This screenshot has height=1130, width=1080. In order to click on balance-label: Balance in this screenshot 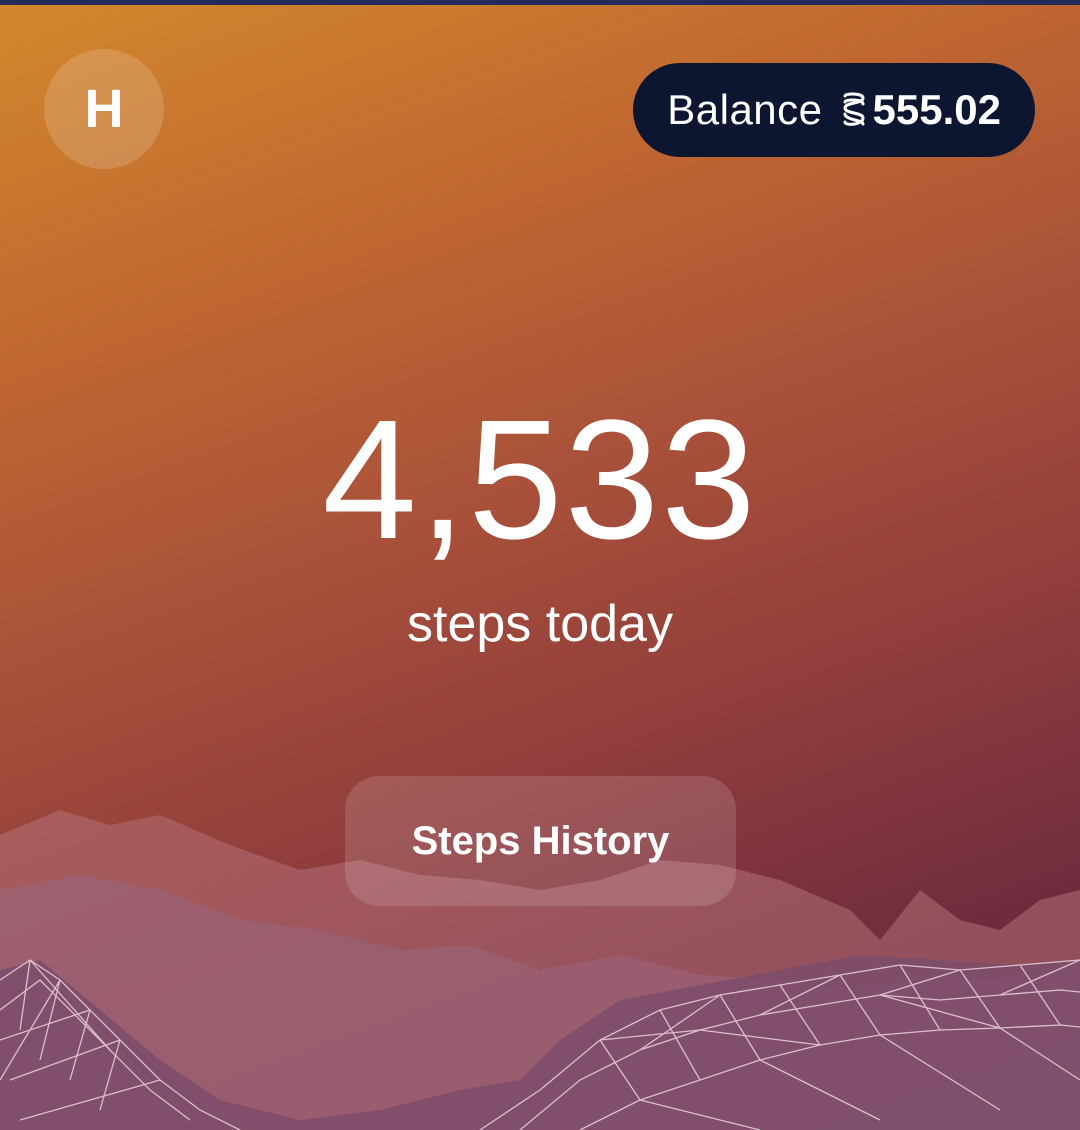, I will do `click(745, 109)`.